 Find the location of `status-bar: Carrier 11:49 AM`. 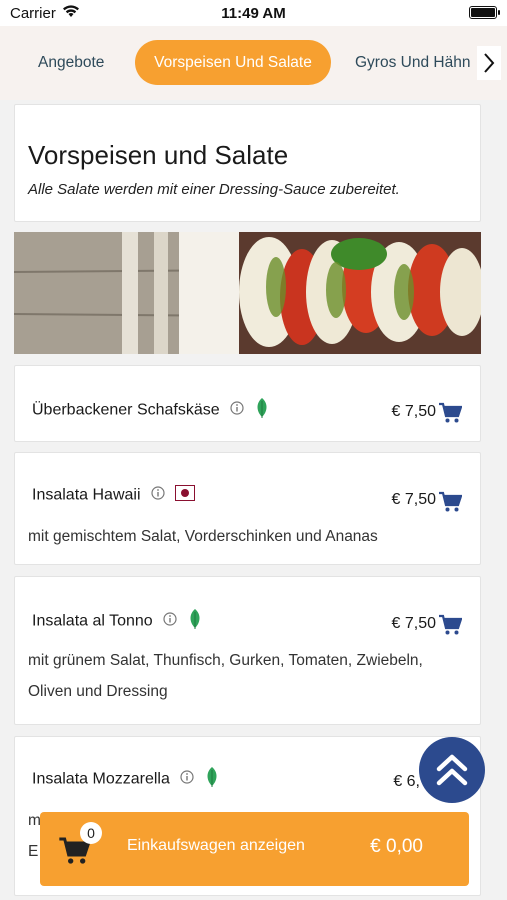

status-bar: Carrier 11:49 AM is located at coordinates (253, 13).